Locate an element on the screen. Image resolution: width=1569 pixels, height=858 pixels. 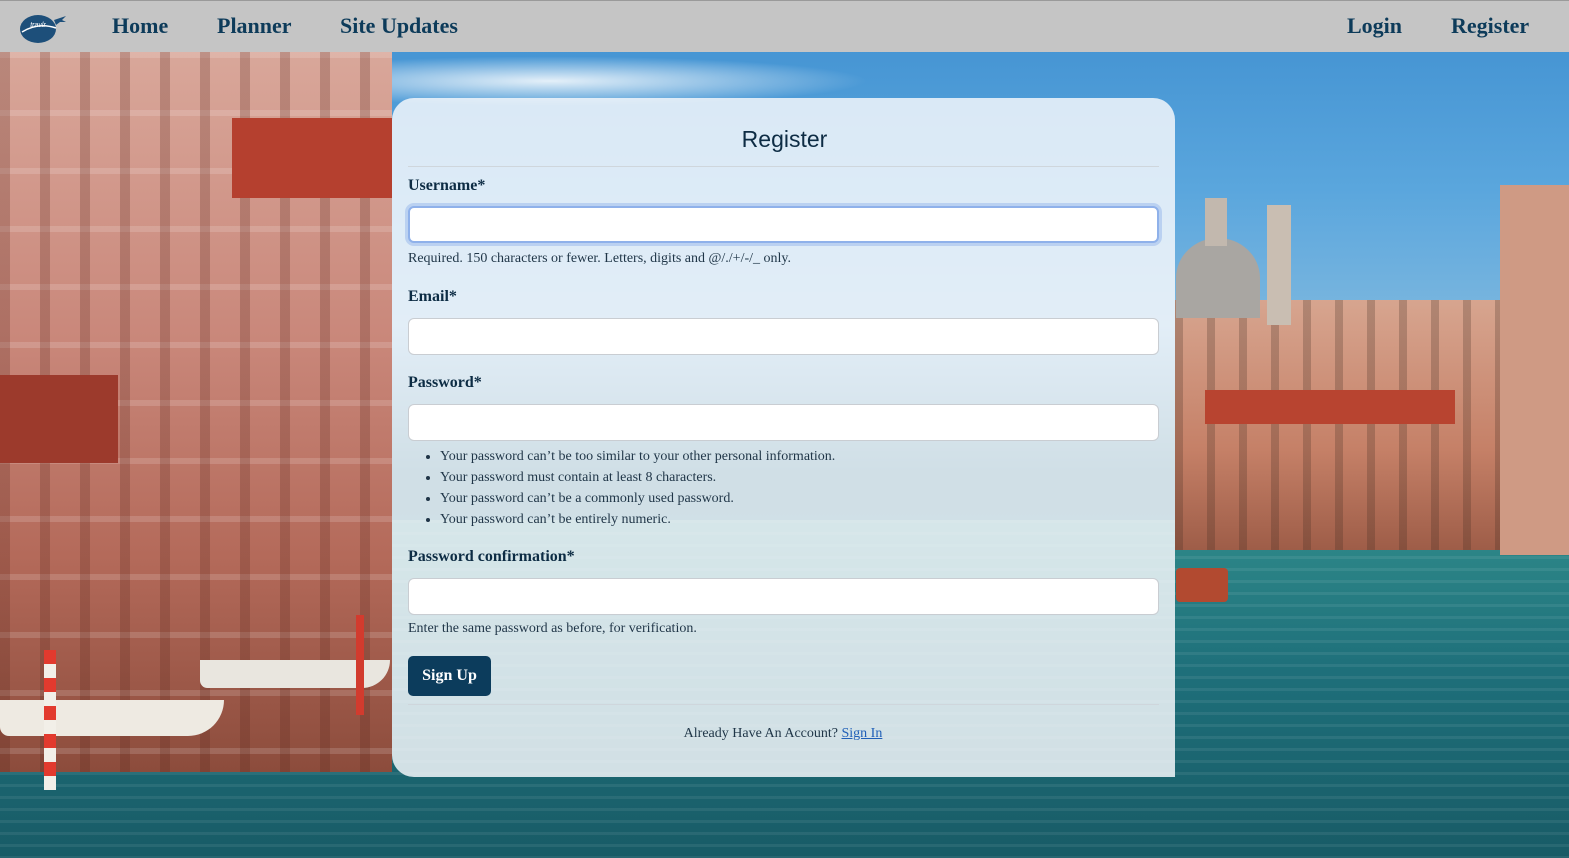
basilica-dome is located at coordinates (1218, 278).